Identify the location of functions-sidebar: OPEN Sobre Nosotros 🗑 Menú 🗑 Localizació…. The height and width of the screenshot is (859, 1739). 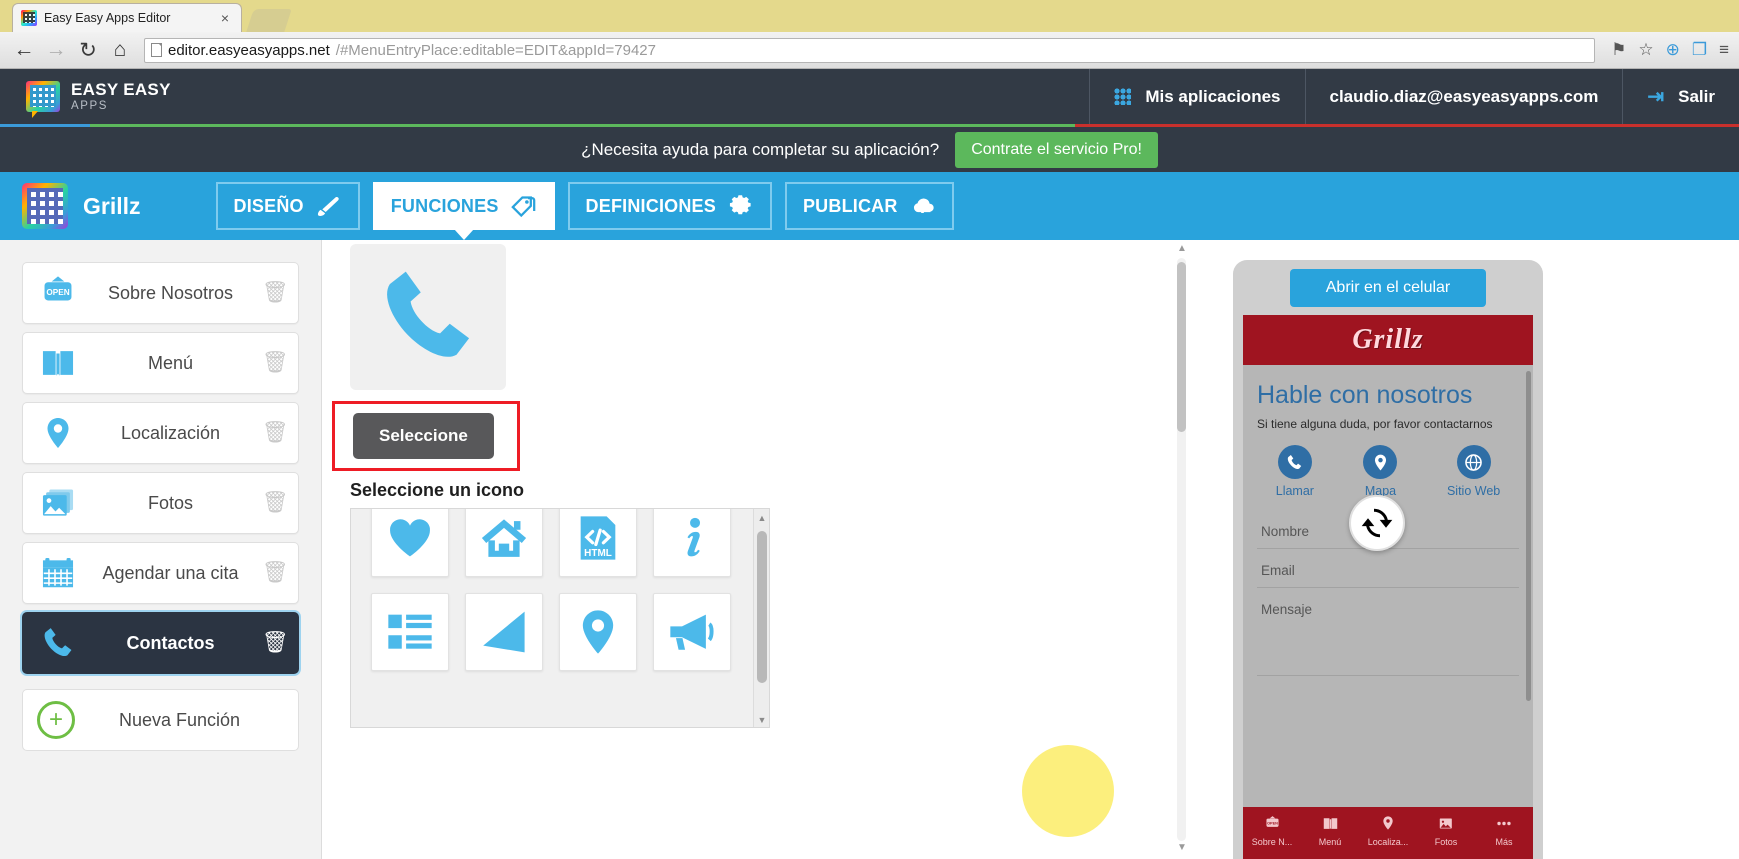
(161, 549).